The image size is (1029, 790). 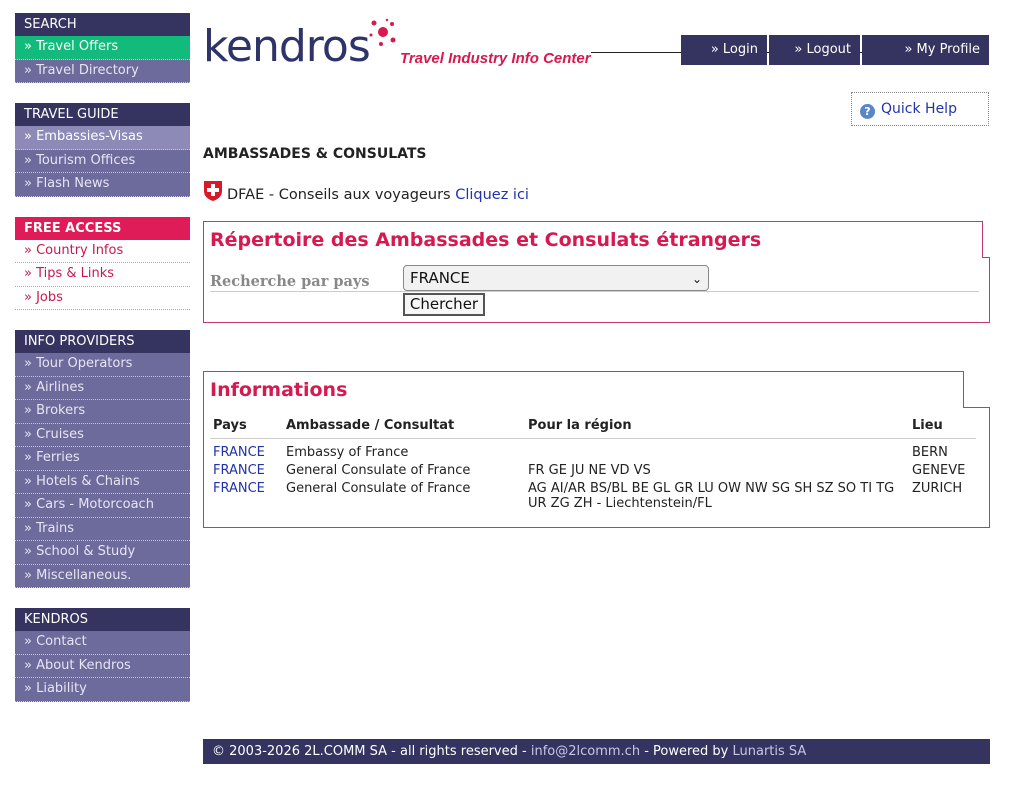 What do you see at coordinates (102, 619) in the screenshot?
I see `sidebar-heading-kendros: KENDROS` at bounding box center [102, 619].